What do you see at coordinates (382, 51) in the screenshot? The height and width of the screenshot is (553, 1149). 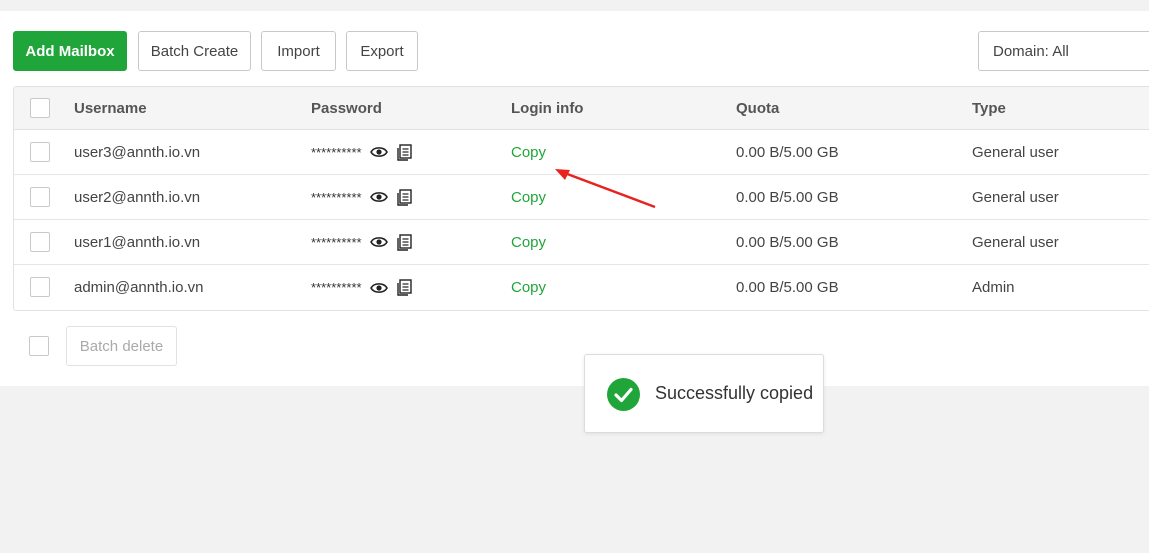 I see `export-button: Export` at bounding box center [382, 51].